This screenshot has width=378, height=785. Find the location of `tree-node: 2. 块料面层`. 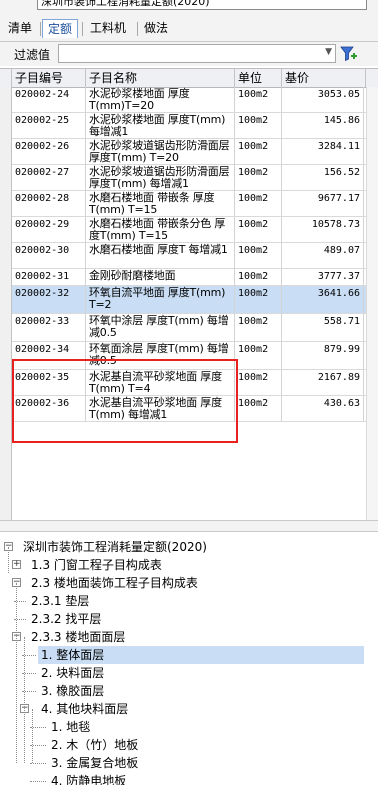

tree-node: 2. 块料面层 is located at coordinates (189, 673).